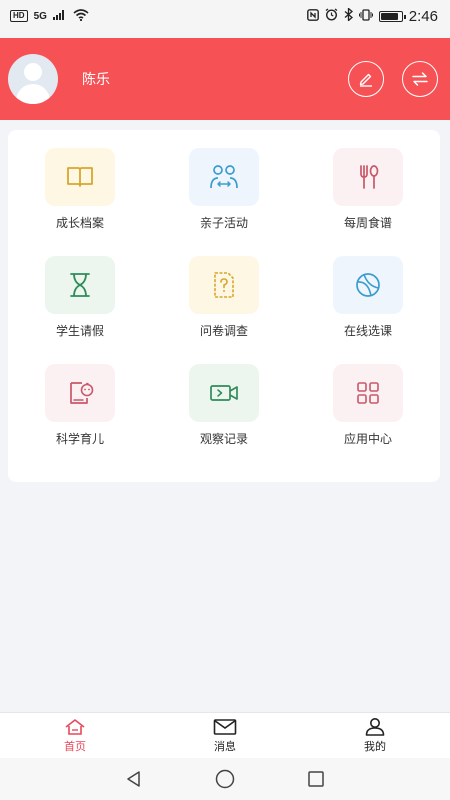  Describe the element at coordinates (223, 439) in the screenshot. I see `grid-label: 观察记录` at that location.